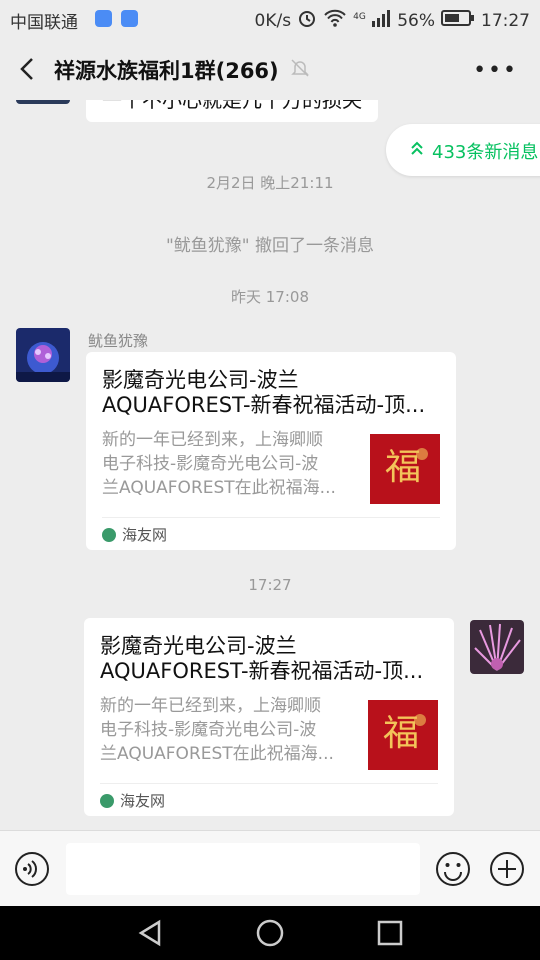 The height and width of the screenshot is (960, 540). What do you see at coordinates (32, 869) in the screenshot?
I see `voice-icon` at bounding box center [32, 869].